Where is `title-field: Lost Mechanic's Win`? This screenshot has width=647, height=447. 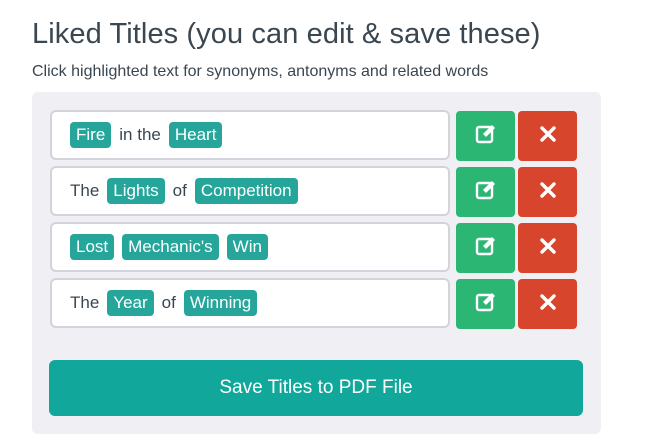 title-field: Lost Mechanic's Win is located at coordinates (250, 247).